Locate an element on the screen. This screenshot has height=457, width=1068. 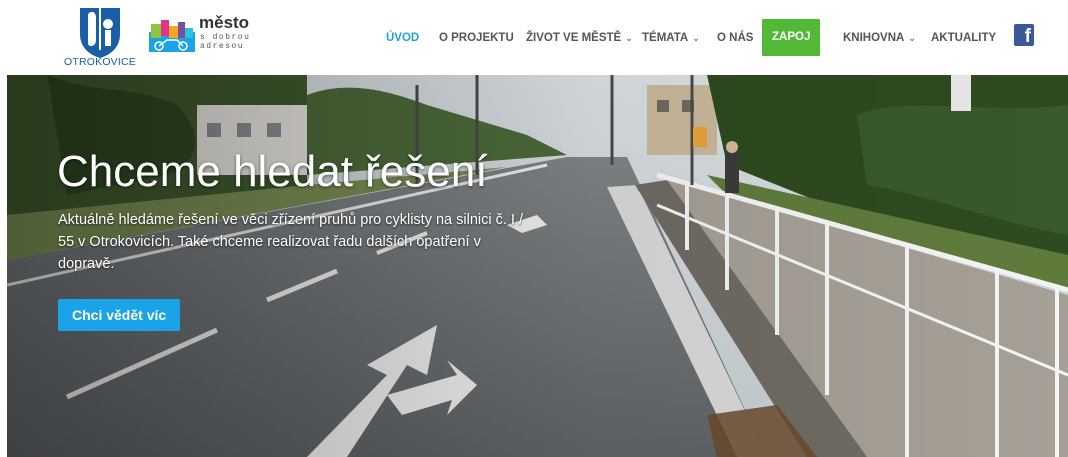
mesto-logo-title: město is located at coordinates (224, 22).